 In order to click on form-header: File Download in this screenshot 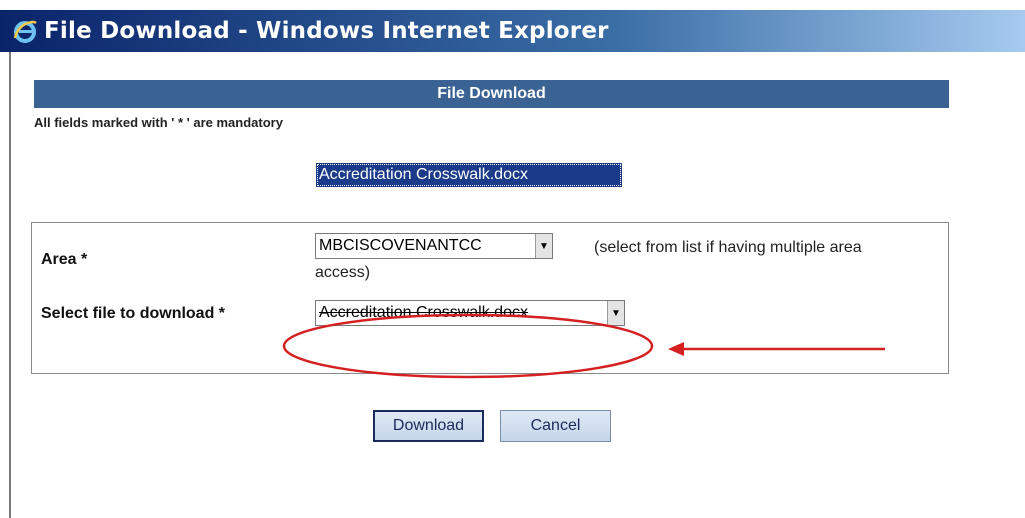, I will do `click(491, 94)`.